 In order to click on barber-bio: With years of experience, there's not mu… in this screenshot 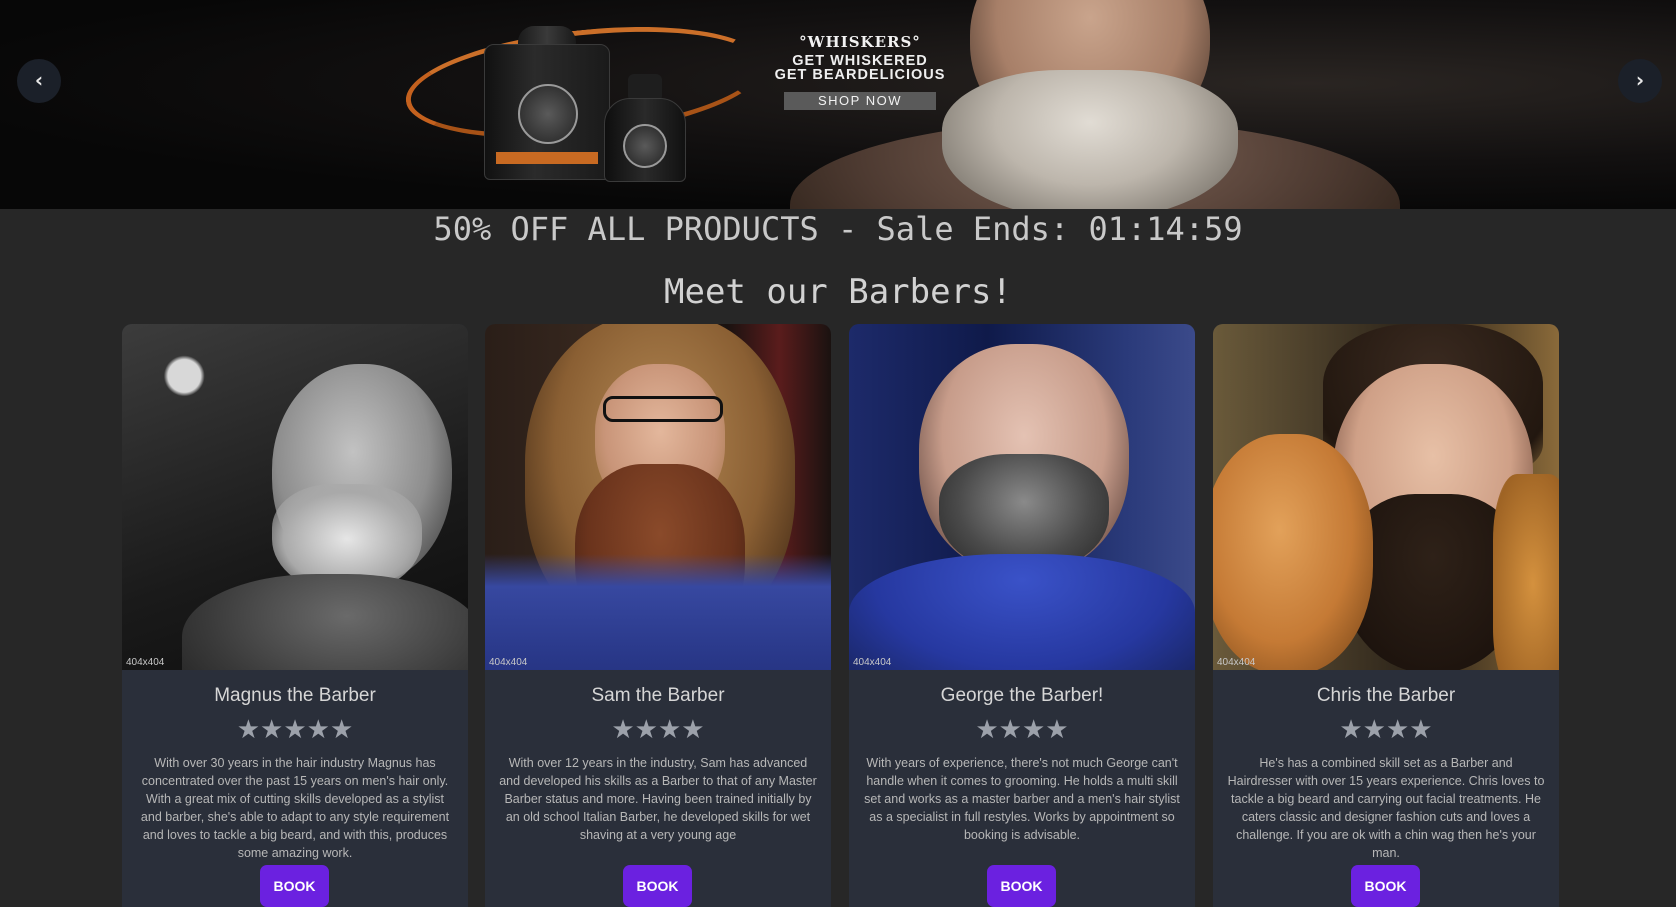, I will do `click(1022, 799)`.